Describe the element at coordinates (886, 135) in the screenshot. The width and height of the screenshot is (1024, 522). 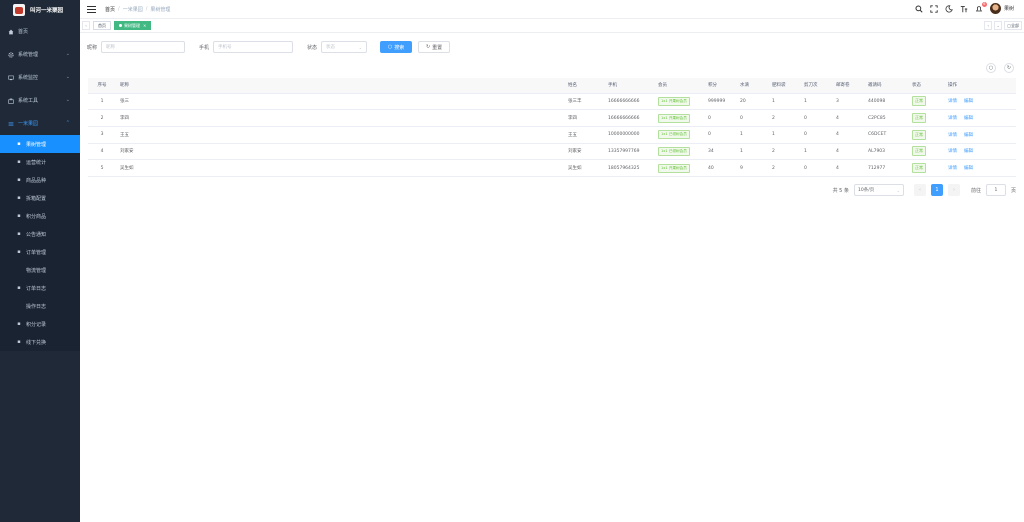
I see `cell-invite: C6DCET` at that location.